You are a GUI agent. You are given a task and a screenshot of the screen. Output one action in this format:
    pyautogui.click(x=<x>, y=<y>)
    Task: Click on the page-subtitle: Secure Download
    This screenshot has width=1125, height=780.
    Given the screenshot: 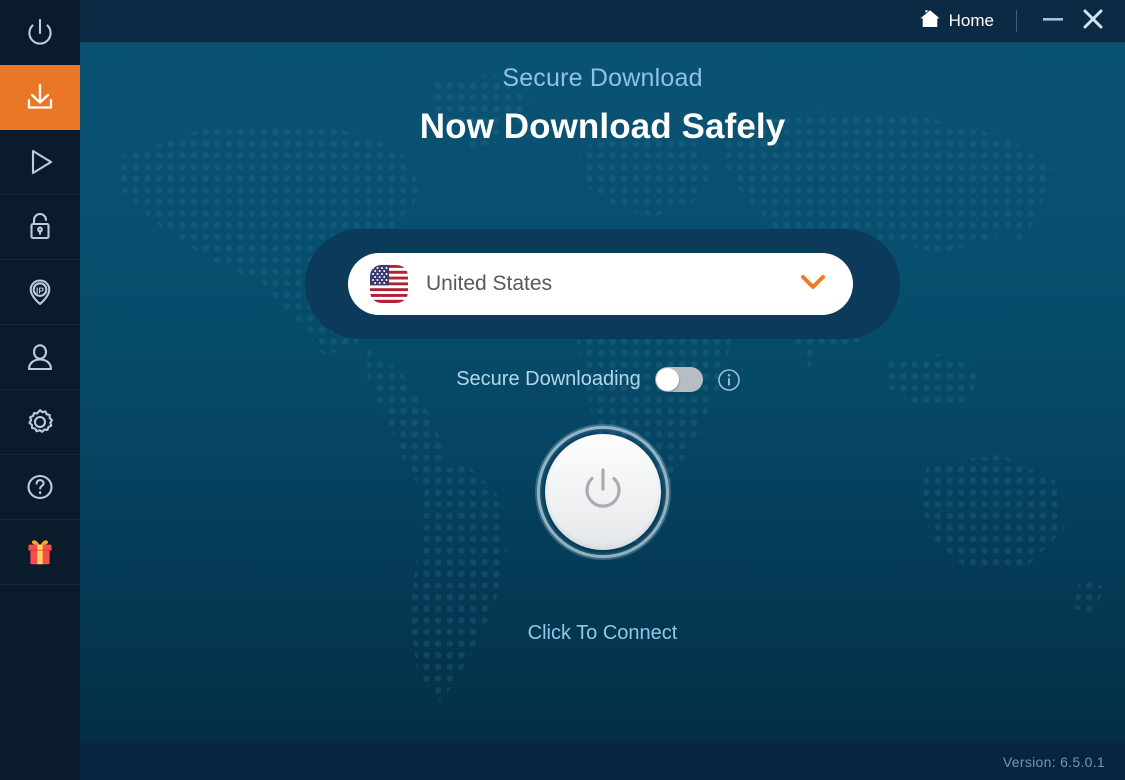 What is the action you would take?
    pyautogui.click(x=602, y=78)
    